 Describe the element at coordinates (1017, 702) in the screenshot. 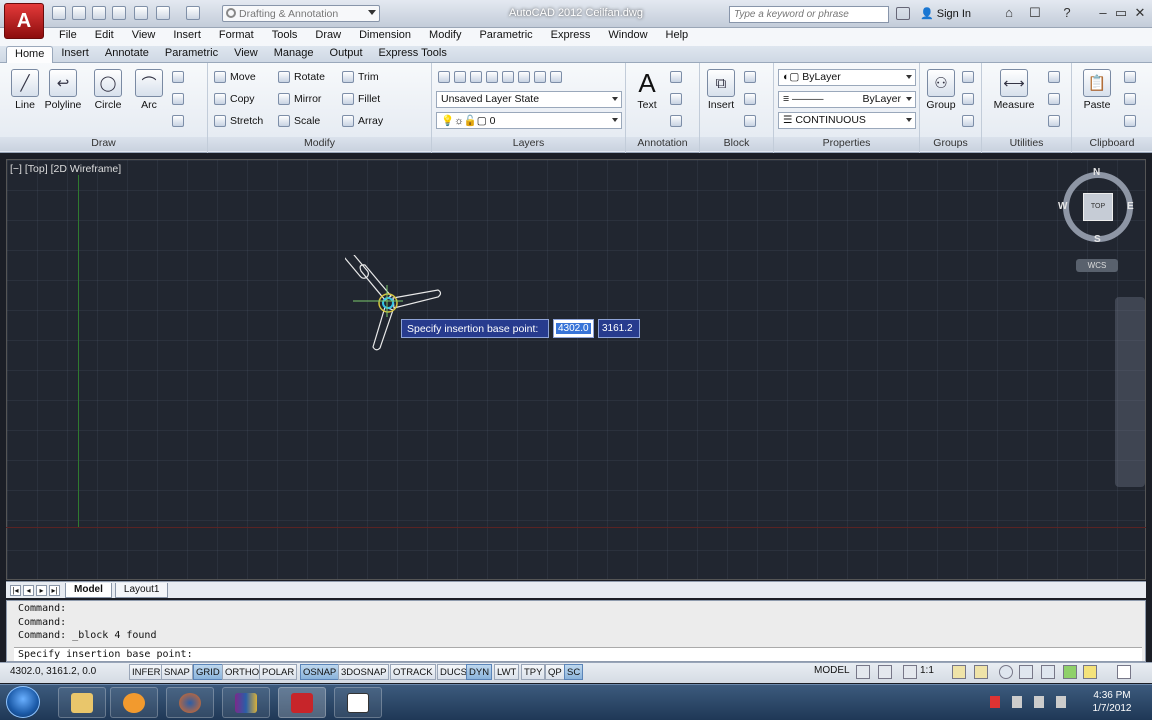

I see `tray-volume-icon` at that location.